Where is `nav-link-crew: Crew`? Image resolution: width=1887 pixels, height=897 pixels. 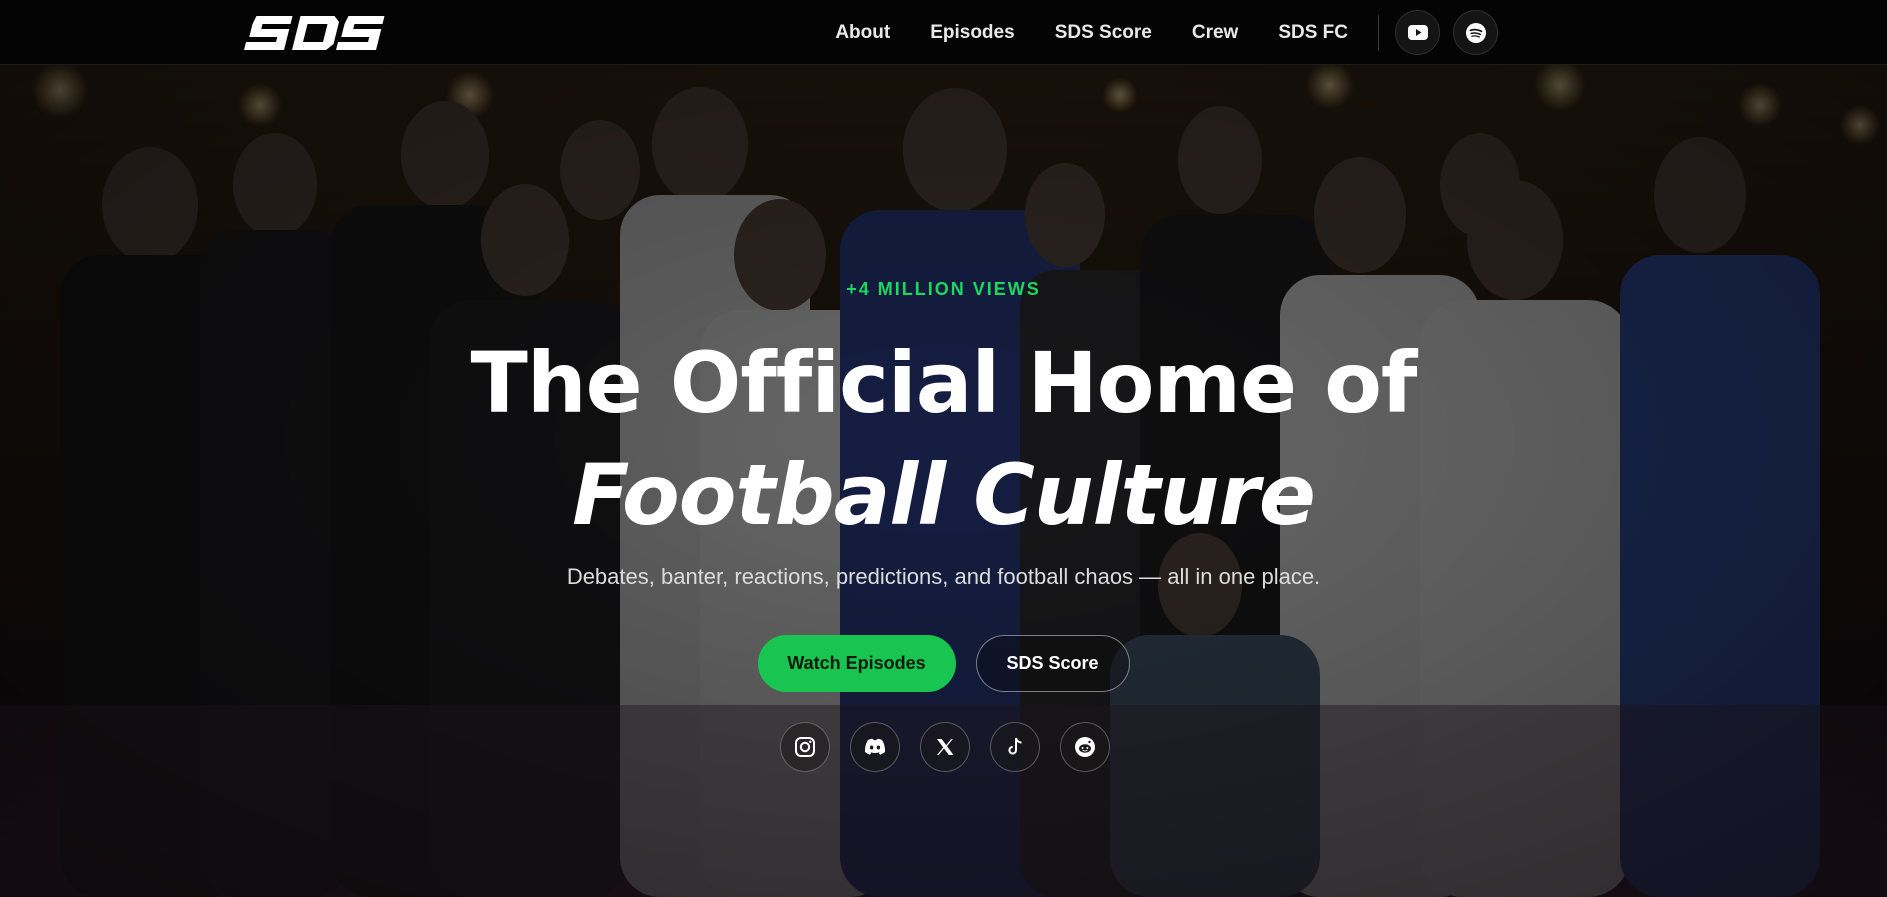 nav-link-crew: Crew is located at coordinates (1215, 33).